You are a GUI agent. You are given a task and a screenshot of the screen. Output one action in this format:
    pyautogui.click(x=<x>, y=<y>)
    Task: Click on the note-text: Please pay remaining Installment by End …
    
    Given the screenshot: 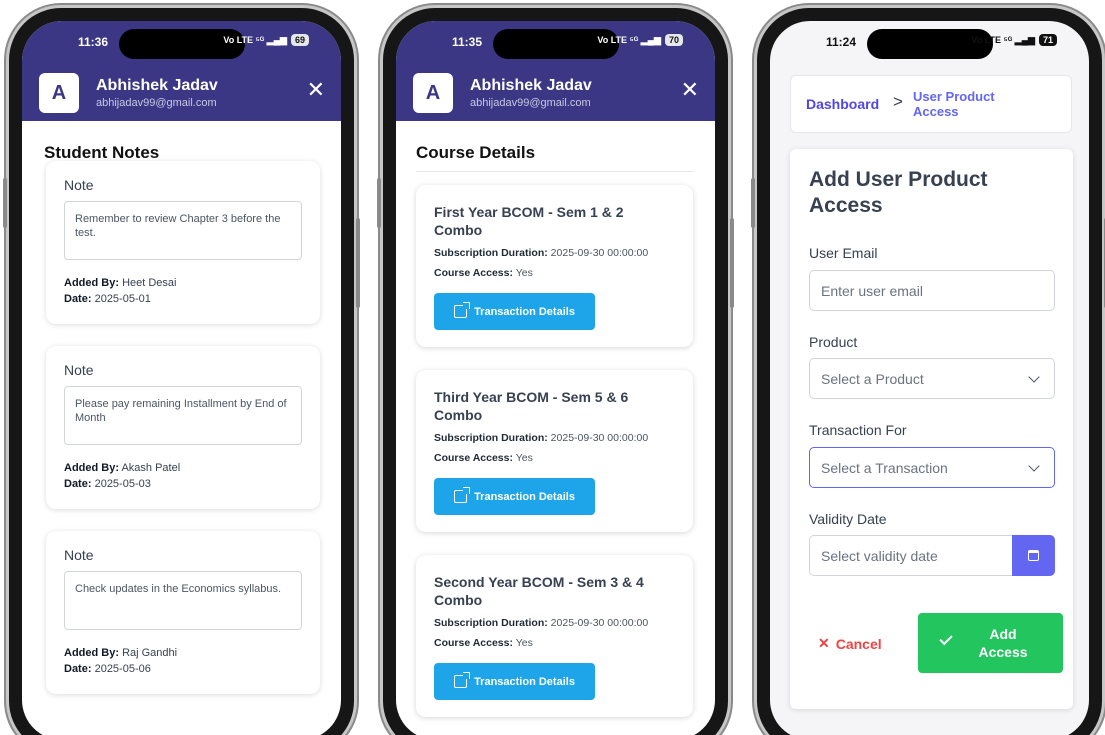 What is the action you would take?
    pyautogui.click(x=183, y=415)
    